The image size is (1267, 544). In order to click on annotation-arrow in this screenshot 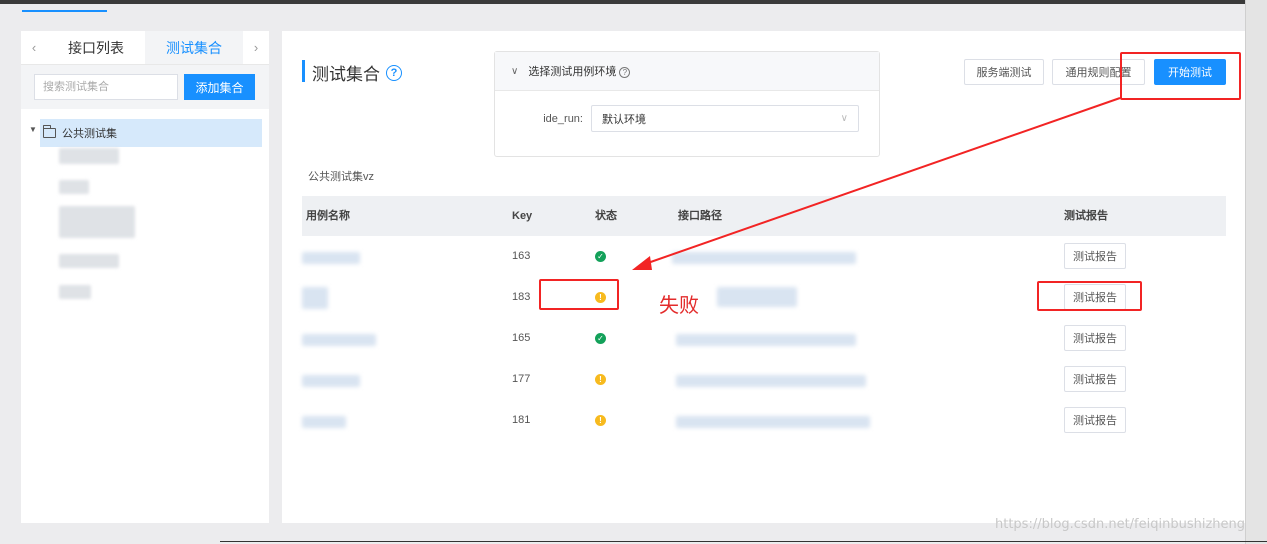, I will do `click(876, 183)`.